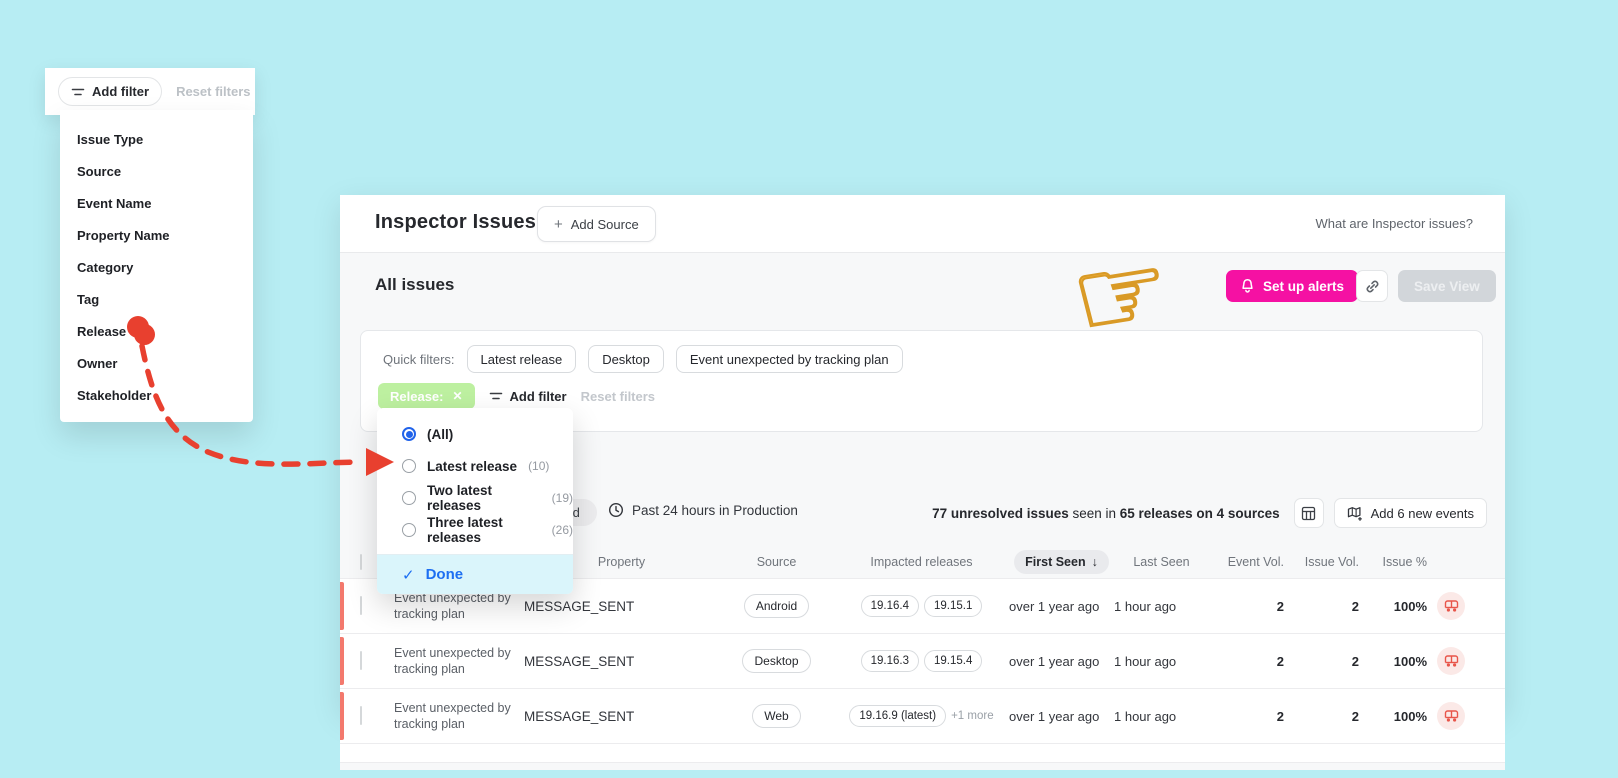 This screenshot has width=1618, height=778. Describe the element at coordinates (776, 562) in the screenshot. I see `col-source: Source` at that location.